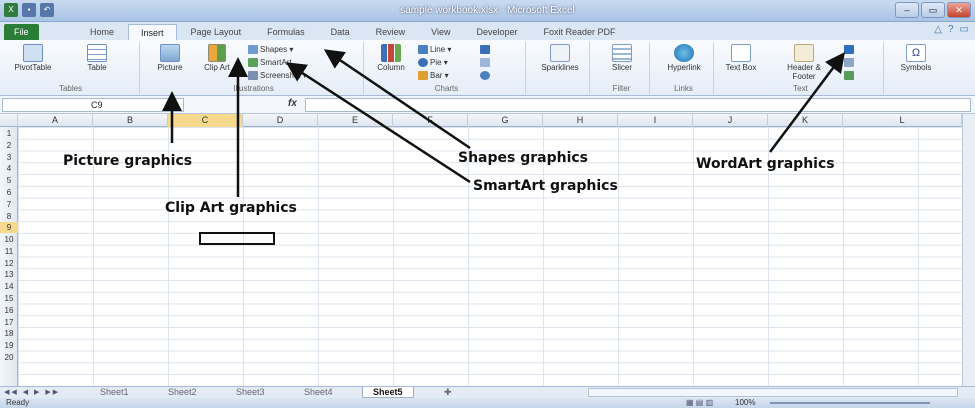 This screenshot has width=975, height=408. What do you see at coordinates (9, 298) in the screenshot?
I see `row-header: 15` at bounding box center [9, 298].